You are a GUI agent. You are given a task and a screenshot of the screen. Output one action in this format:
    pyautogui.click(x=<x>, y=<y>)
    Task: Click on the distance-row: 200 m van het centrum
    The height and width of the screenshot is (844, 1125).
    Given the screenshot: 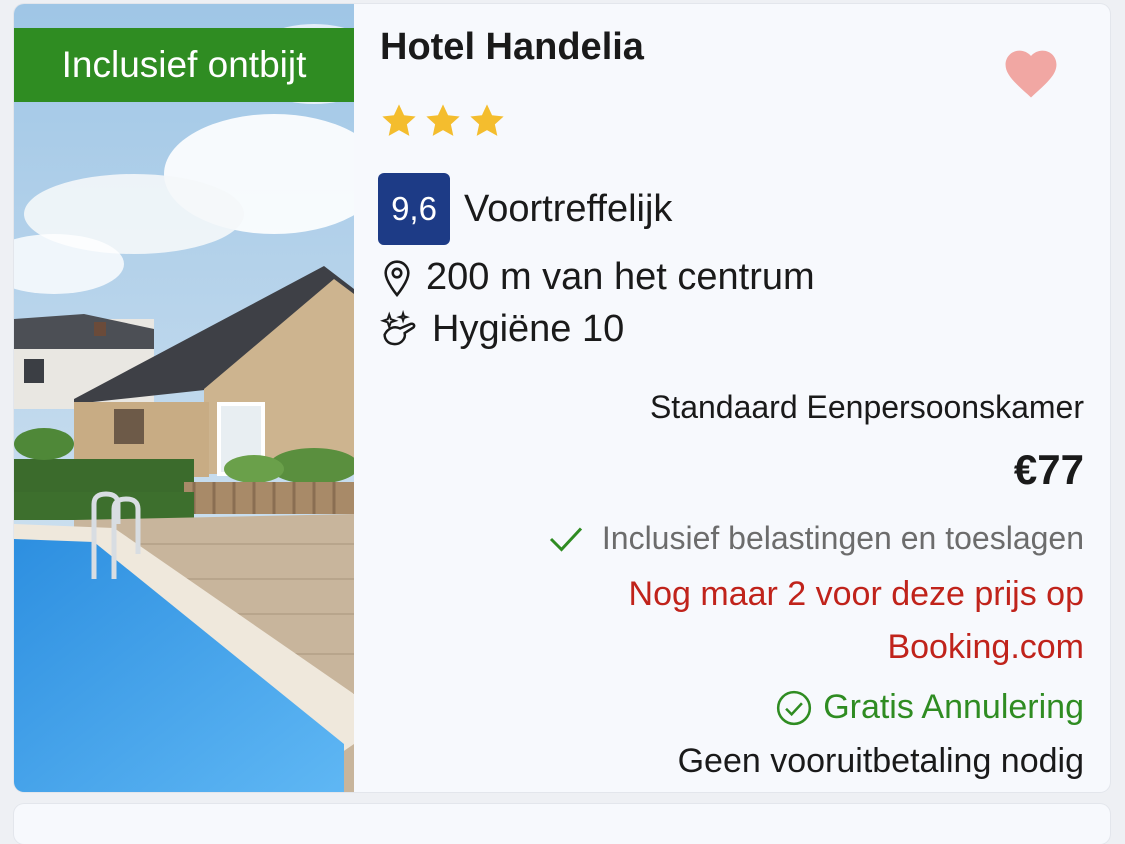 What is the action you would take?
    pyautogui.click(x=597, y=277)
    